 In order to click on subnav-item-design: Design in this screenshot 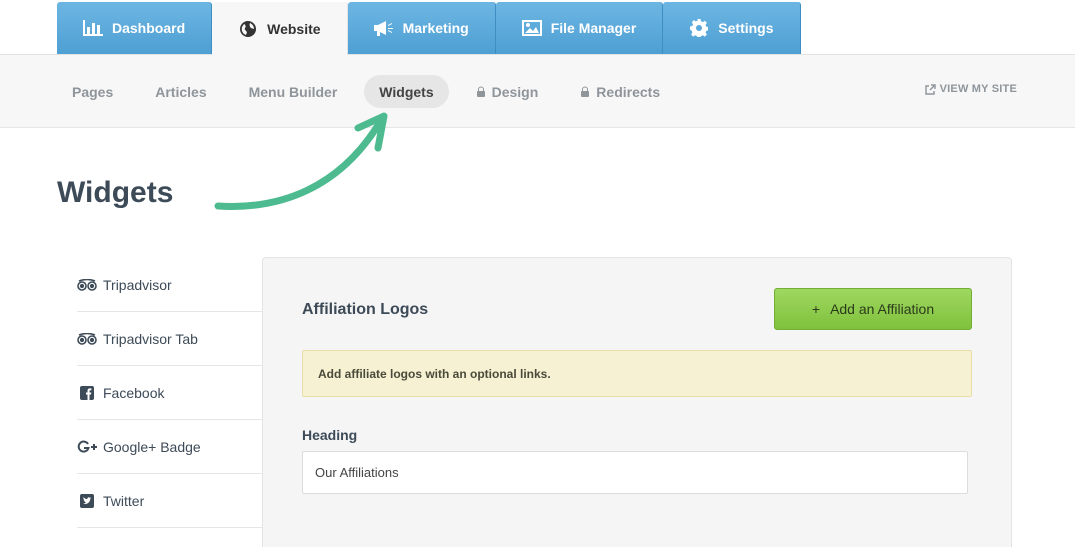, I will do `click(507, 91)`.